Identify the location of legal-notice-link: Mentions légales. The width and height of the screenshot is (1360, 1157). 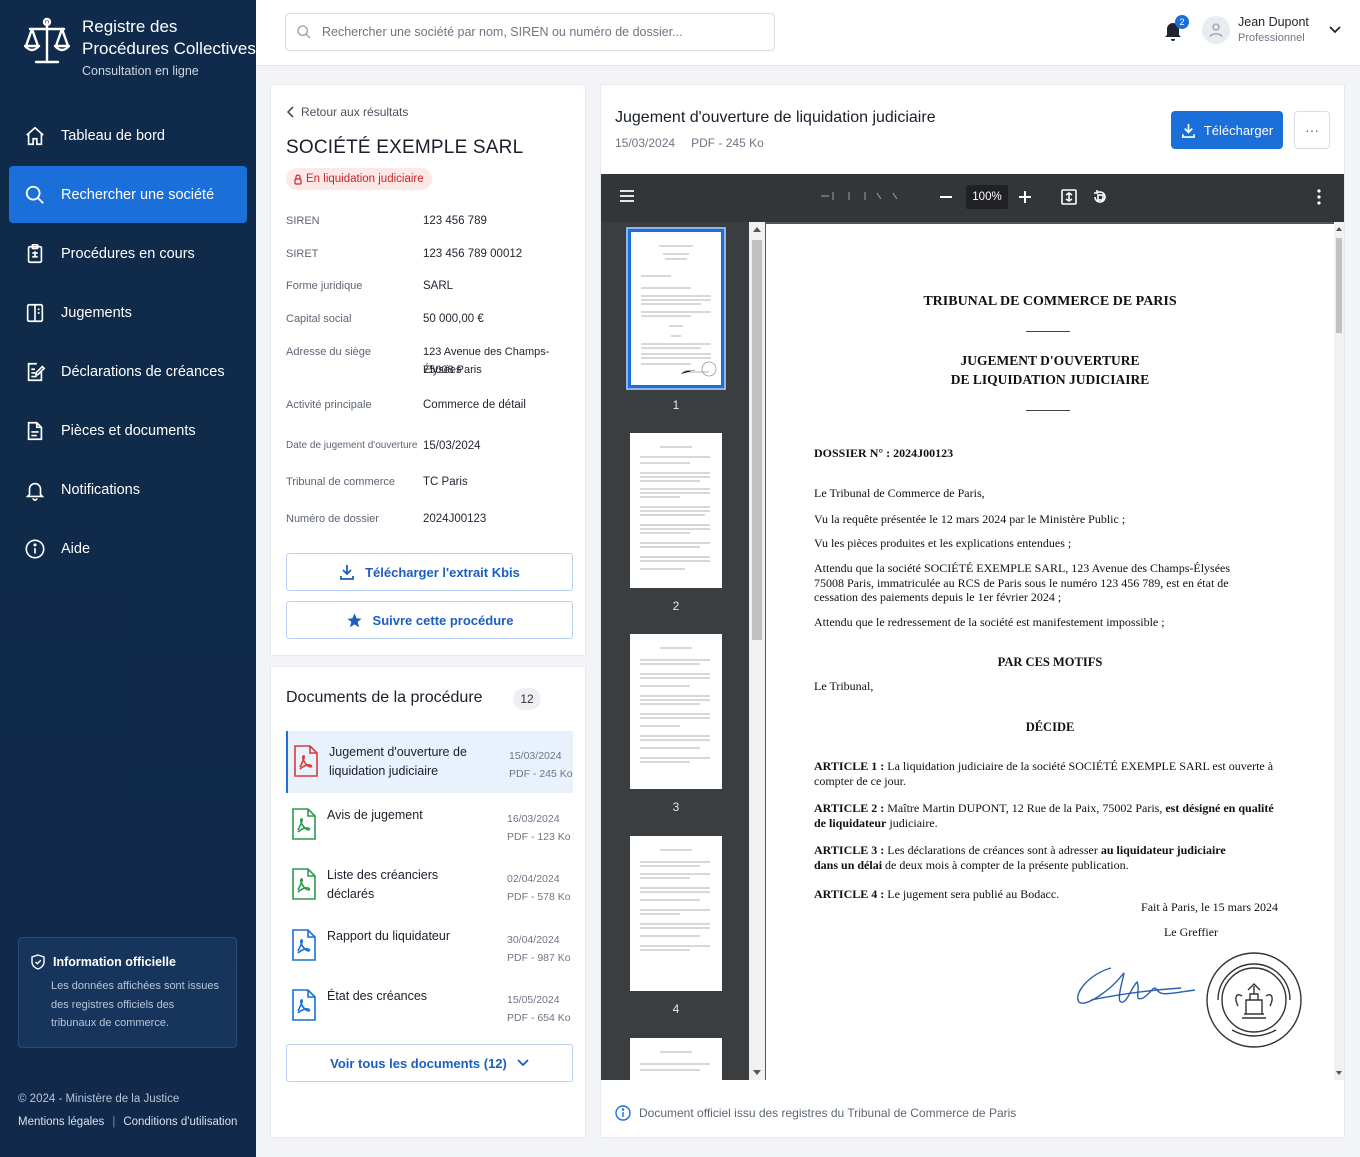
(61, 1122).